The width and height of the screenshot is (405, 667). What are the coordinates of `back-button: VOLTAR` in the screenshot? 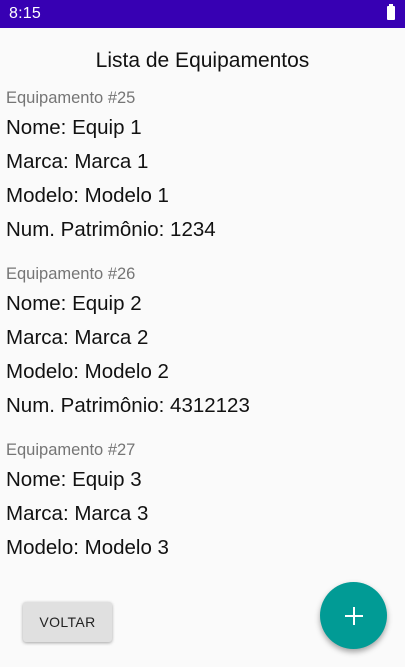 It's located at (67, 622).